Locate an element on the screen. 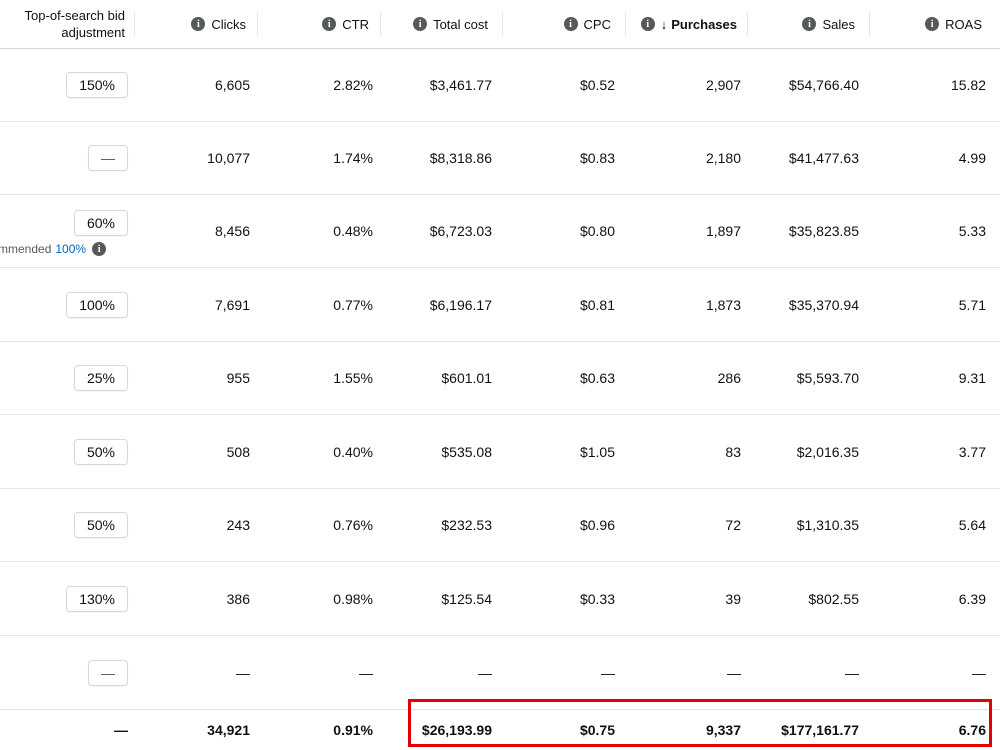  table-row: 25% 955 1.55% $601.01 $0.63 286 $5,593.70 9.31 is located at coordinates (500, 378).